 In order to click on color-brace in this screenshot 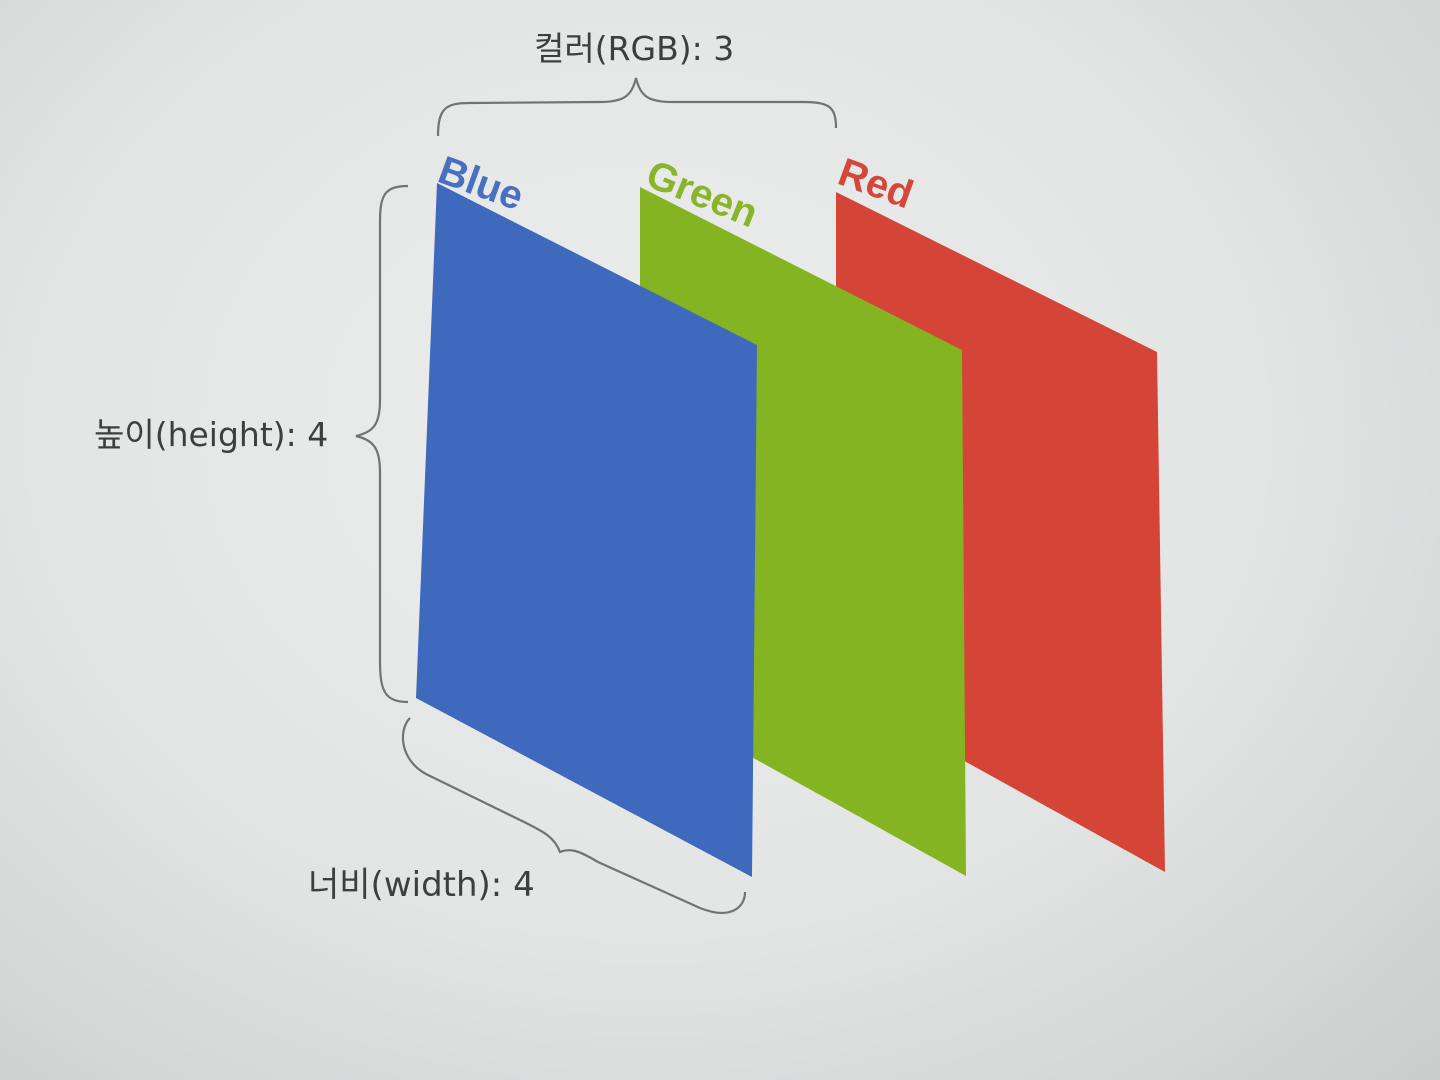, I will do `click(637, 107)`.